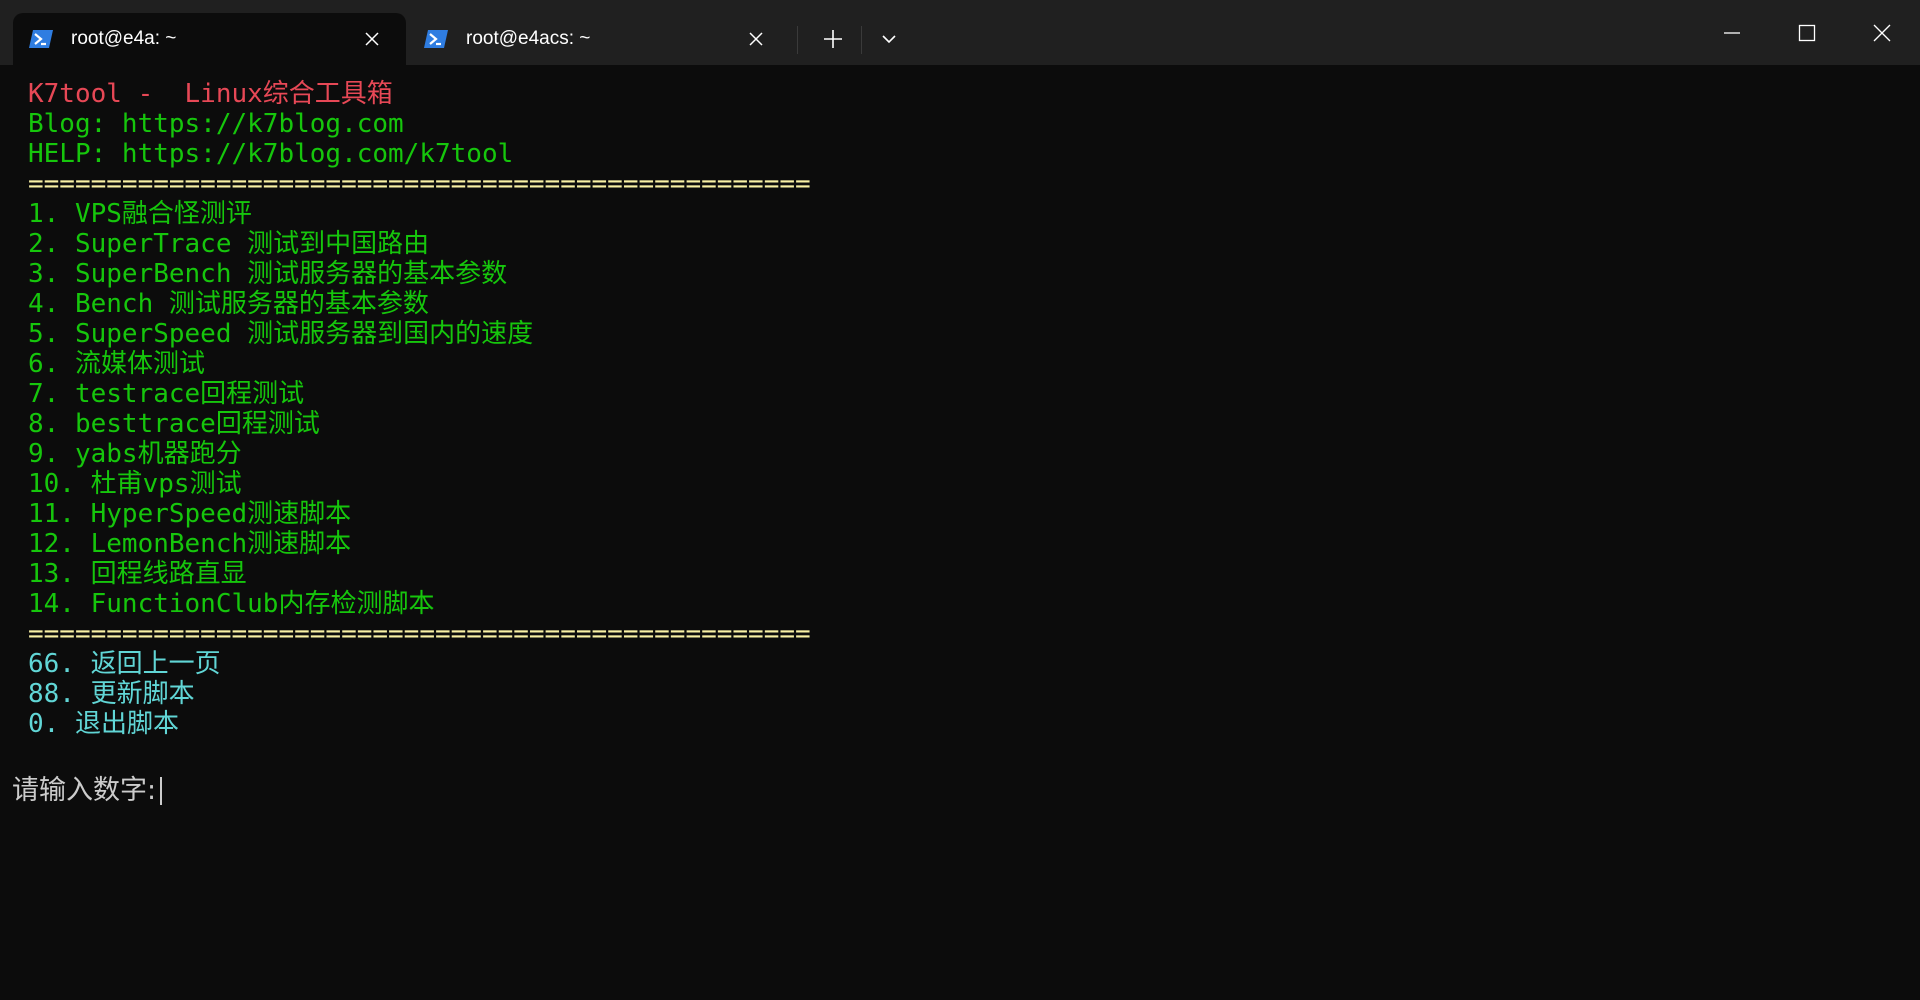  Describe the element at coordinates (124, 664) in the screenshot. I see `nav-item: 66. 返回上一页` at that location.